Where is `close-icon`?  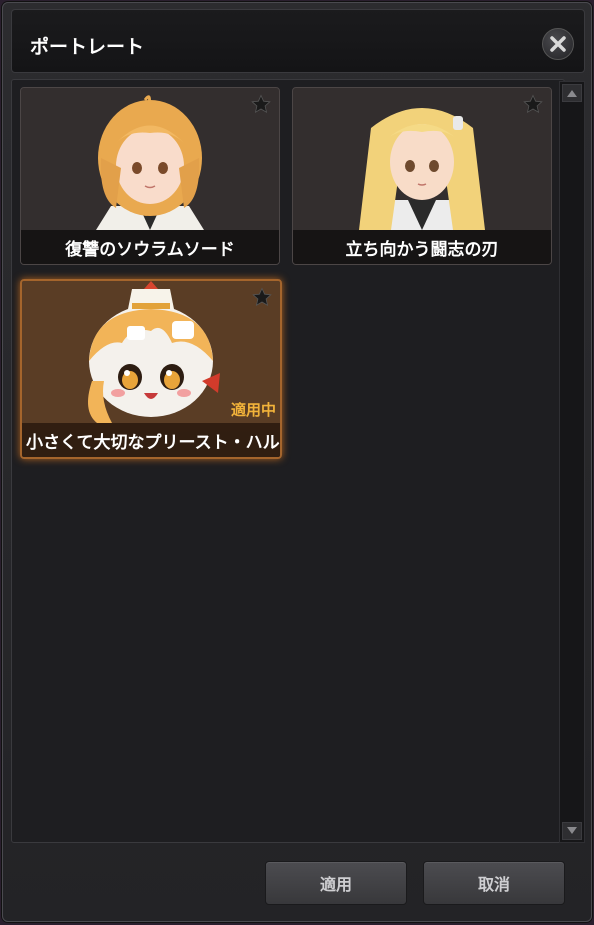 close-icon is located at coordinates (558, 44).